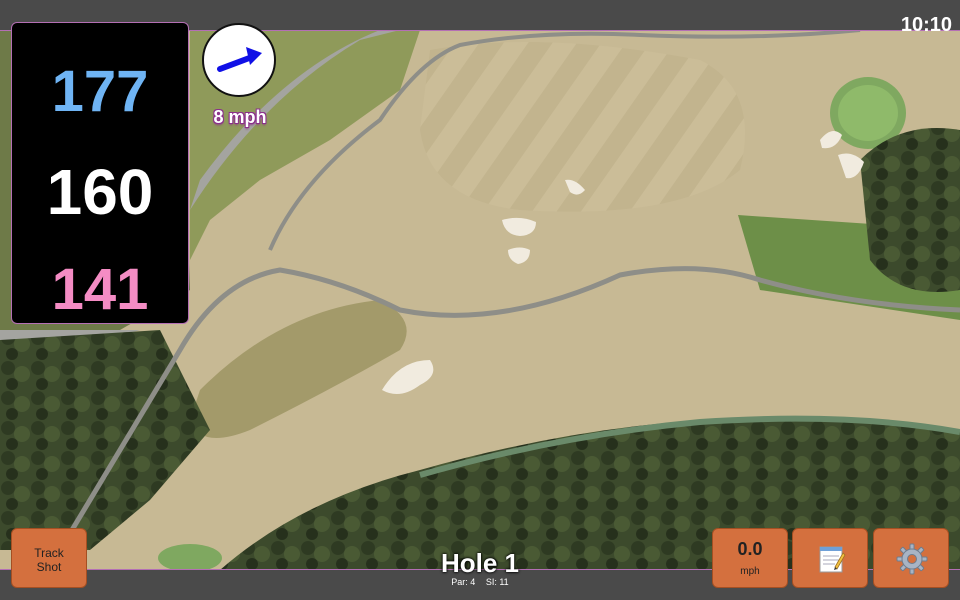  What do you see at coordinates (750, 549) in the screenshot?
I see `speed-value: 0.0` at bounding box center [750, 549].